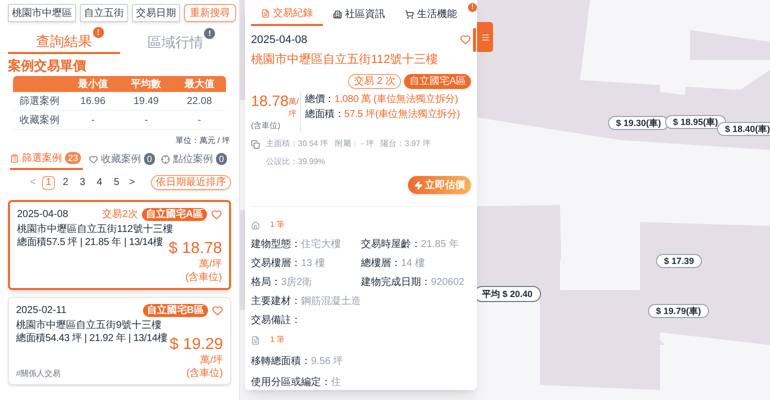 The image size is (770, 400). What do you see at coordinates (270, 101) in the screenshot?
I see `unit-price: 18.78` at bounding box center [270, 101].